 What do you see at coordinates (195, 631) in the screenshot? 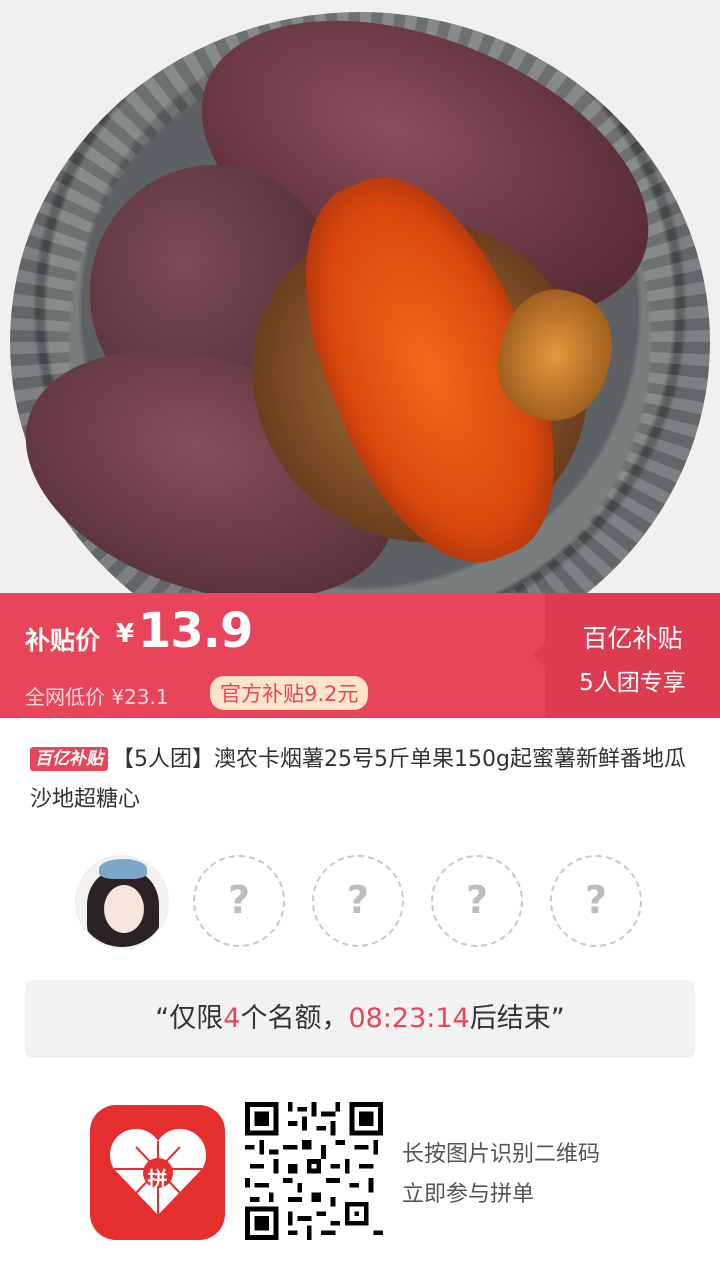
I see `price-value: 13.9` at bounding box center [195, 631].